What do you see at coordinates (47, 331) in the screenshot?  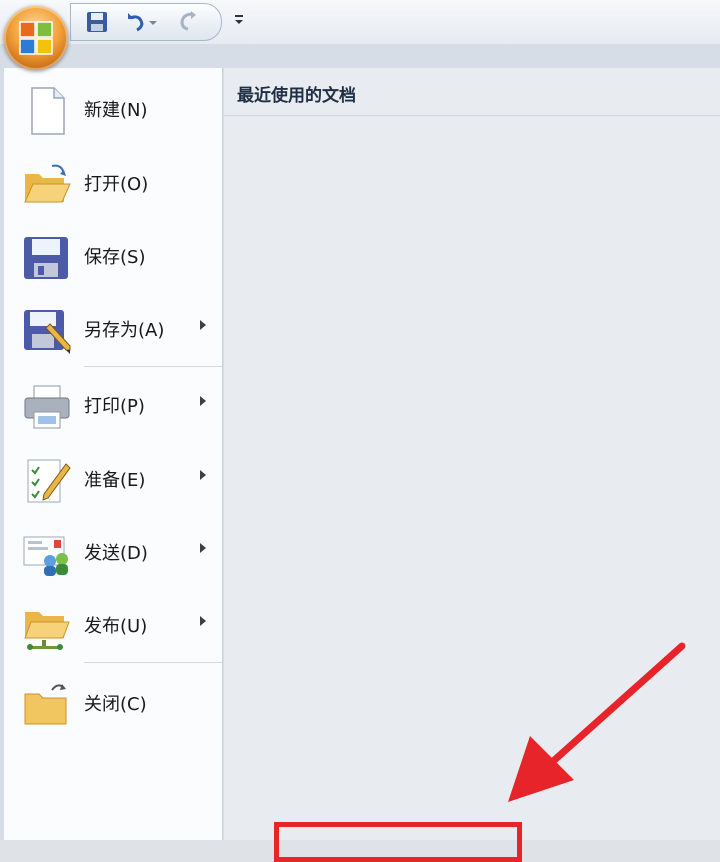 I see `save-as-icon` at bounding box center [47, 331].